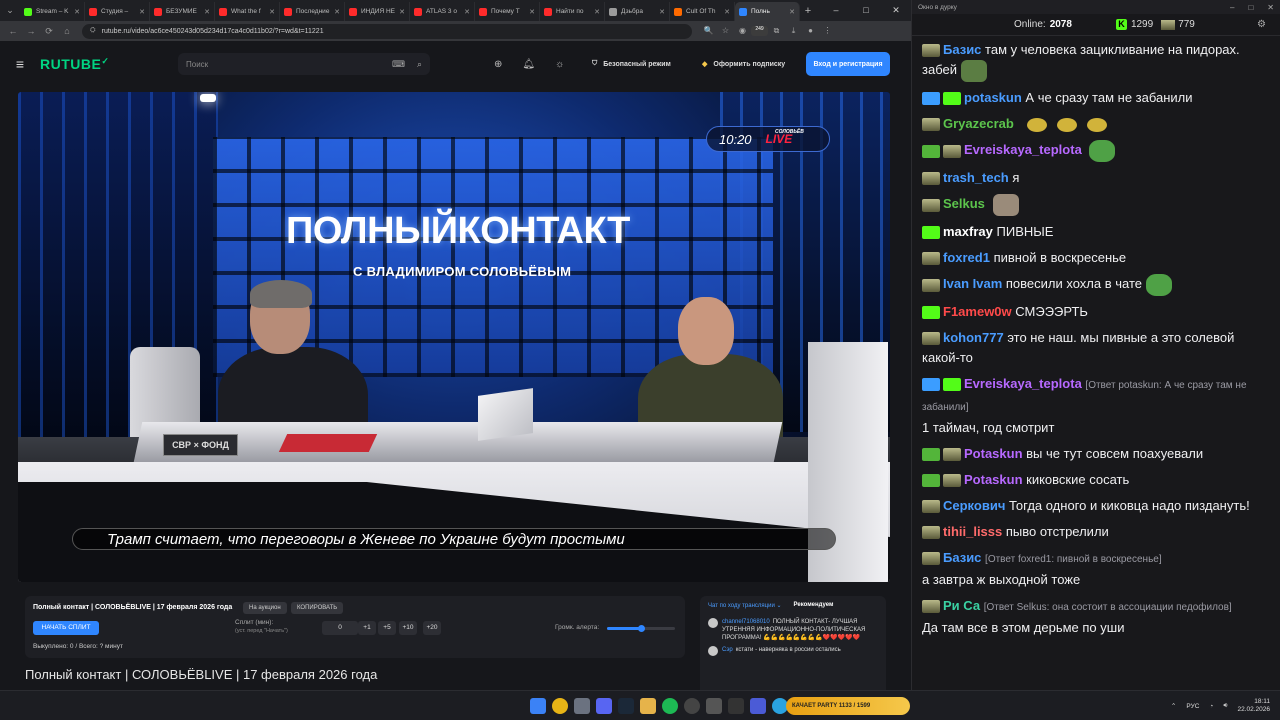 This screenshot has height=720, width=1280. Describe the element at coordinates (340, 628) in the screenshot. I see `split-minutes-input: 0` at that location.